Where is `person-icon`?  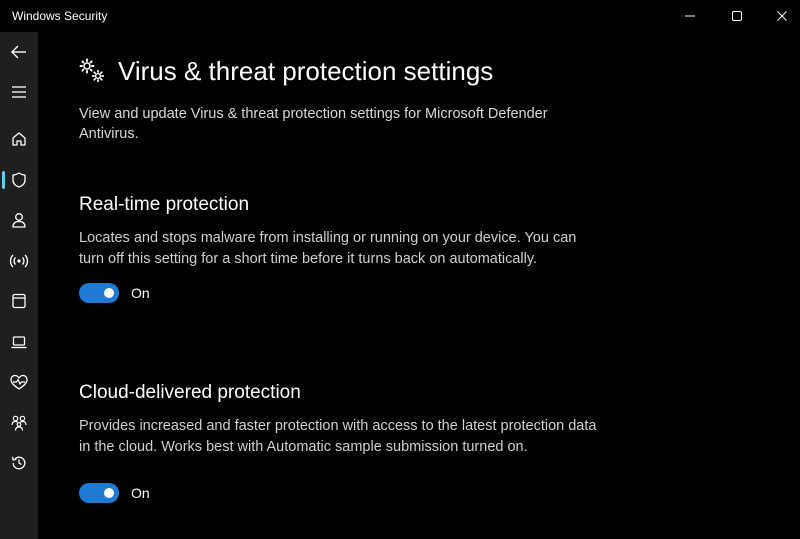
person-icon is located at coordinates (19, 220).